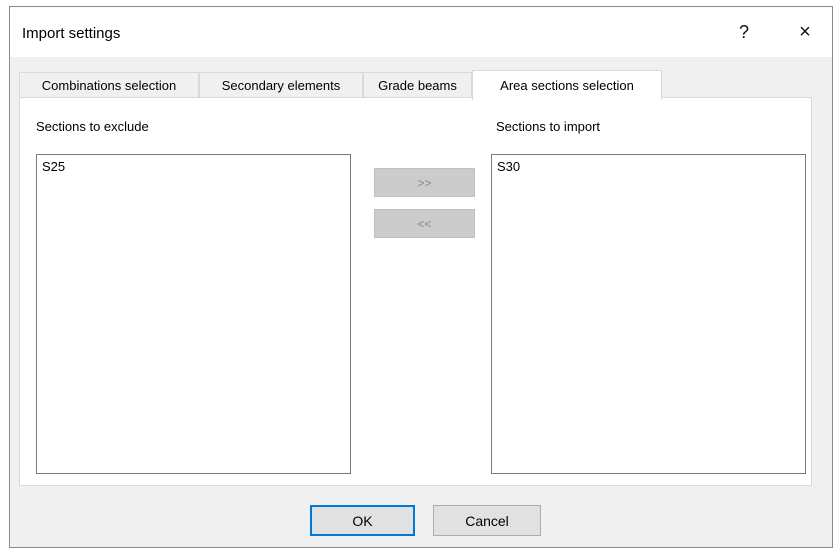 Image resolution: width=835 pixels, height=550 pixels. I want to click on remove-from-import-button: <<, so click(424, 223).